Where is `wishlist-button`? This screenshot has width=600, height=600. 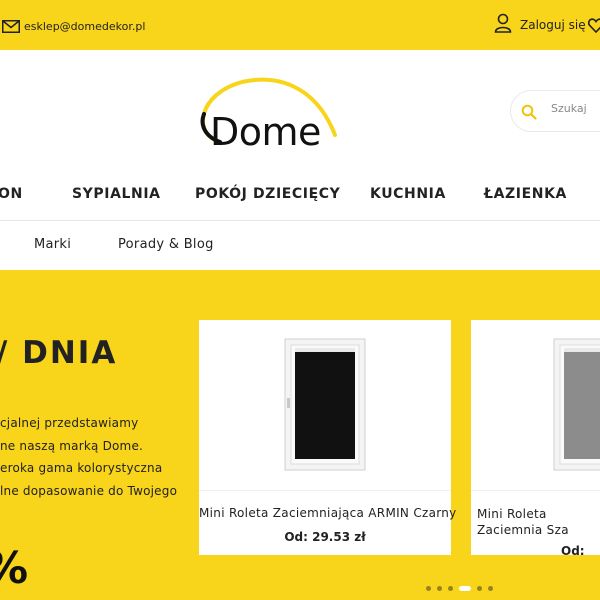
wishlist-button is located at coordinates (593, 27).